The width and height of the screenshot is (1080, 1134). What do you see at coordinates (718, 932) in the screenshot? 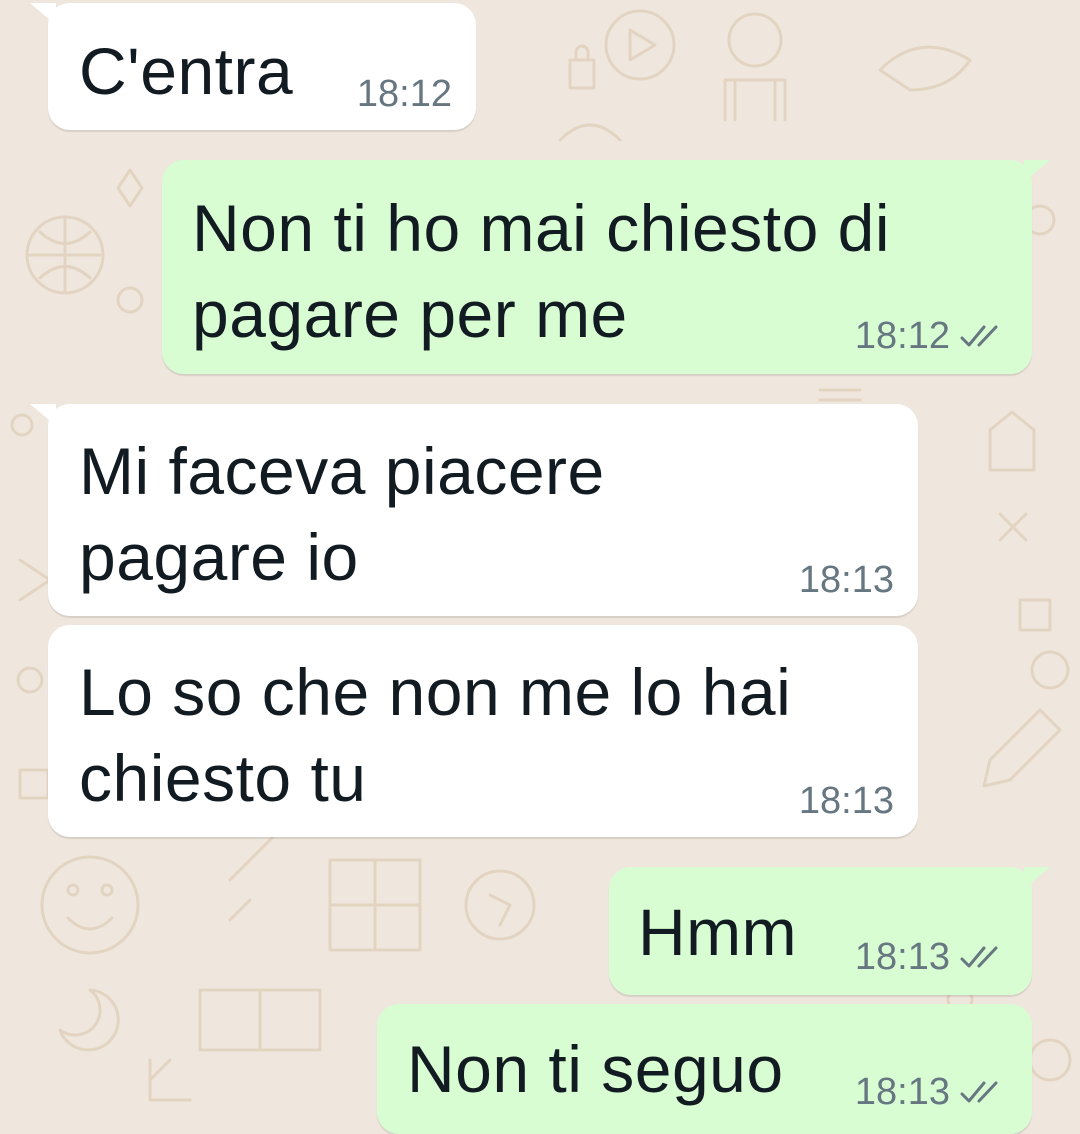
I see `message-text: Hmm` at bounding box center [718, 932].